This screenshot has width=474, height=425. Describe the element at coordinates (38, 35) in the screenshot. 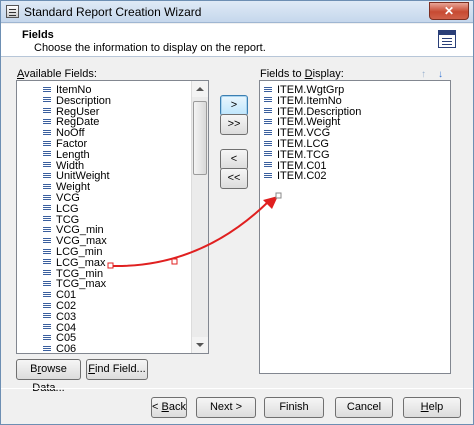

I see `page-title: Fields` at that location.